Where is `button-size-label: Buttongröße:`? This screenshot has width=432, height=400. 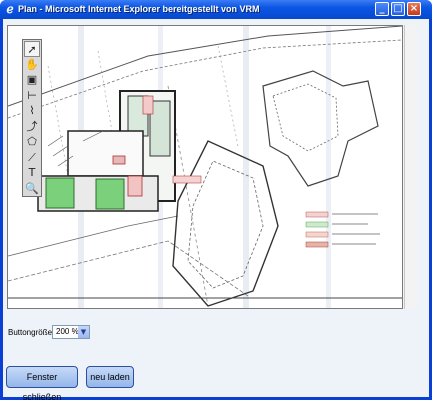
button-size-label: Buttongröße: is located at coordinates (31, 332).